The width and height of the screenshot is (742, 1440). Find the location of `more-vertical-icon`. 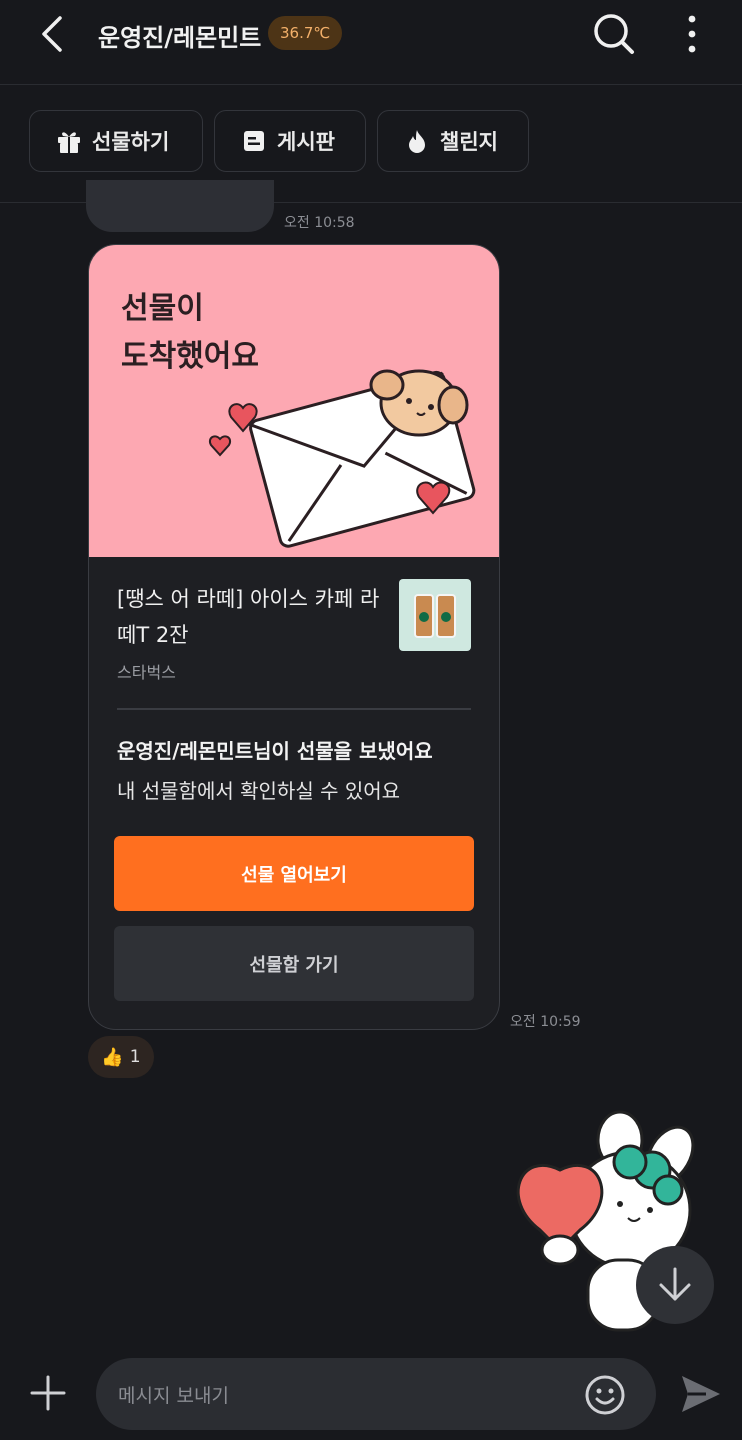

more-vertical-icon is located at coordinates (692, 34).